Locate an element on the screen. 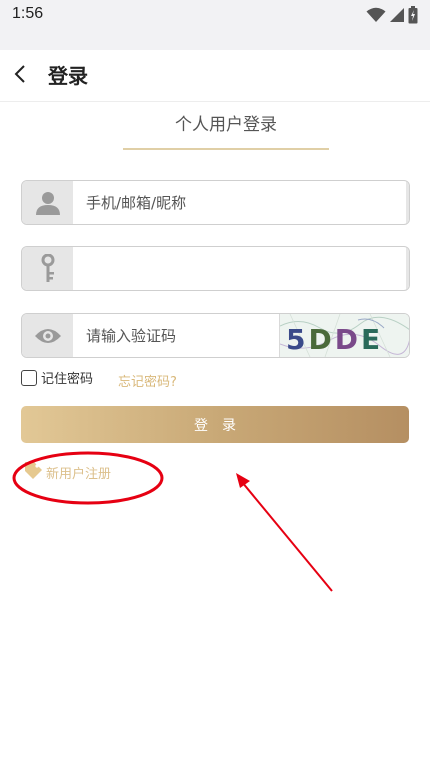 This screenshot has width=430, height=764. remember-checkbox is located at coordinates (29, 377).